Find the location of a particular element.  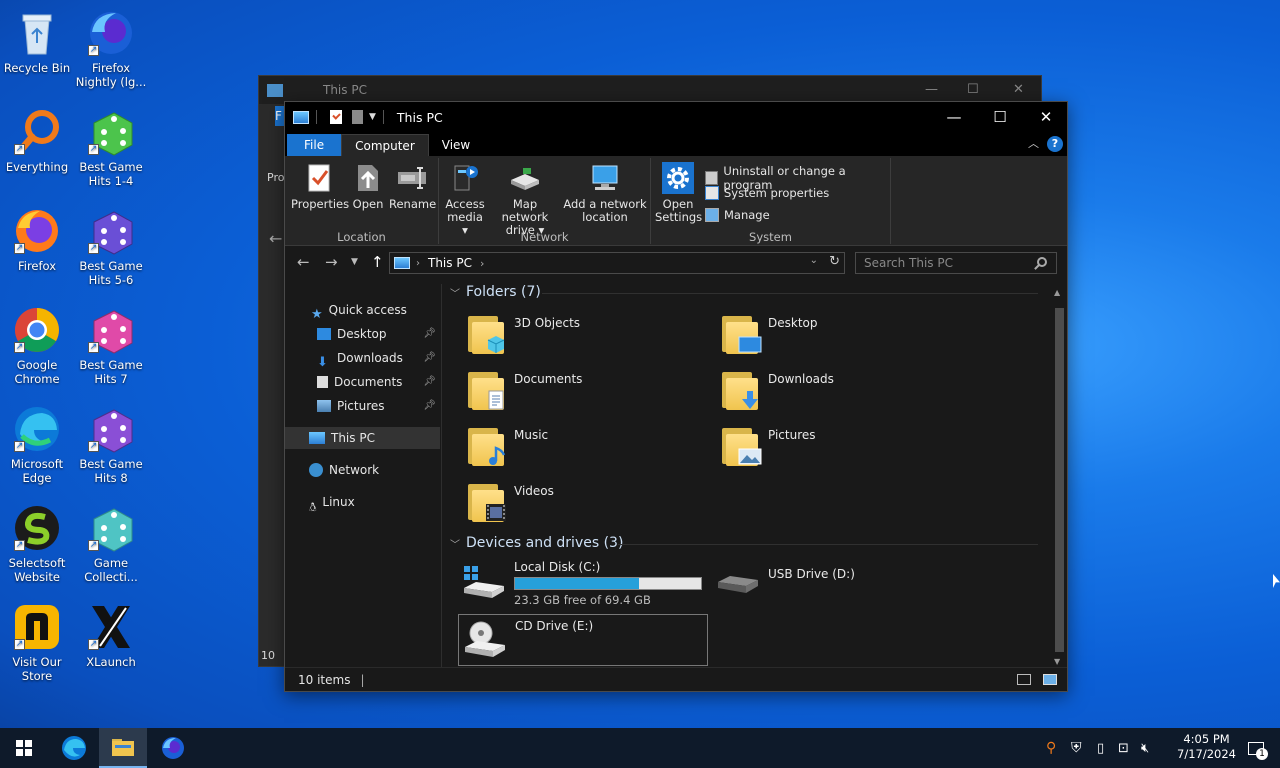

nav-desktop: Desktop 📌︎ is located at coordinates (362, 334).